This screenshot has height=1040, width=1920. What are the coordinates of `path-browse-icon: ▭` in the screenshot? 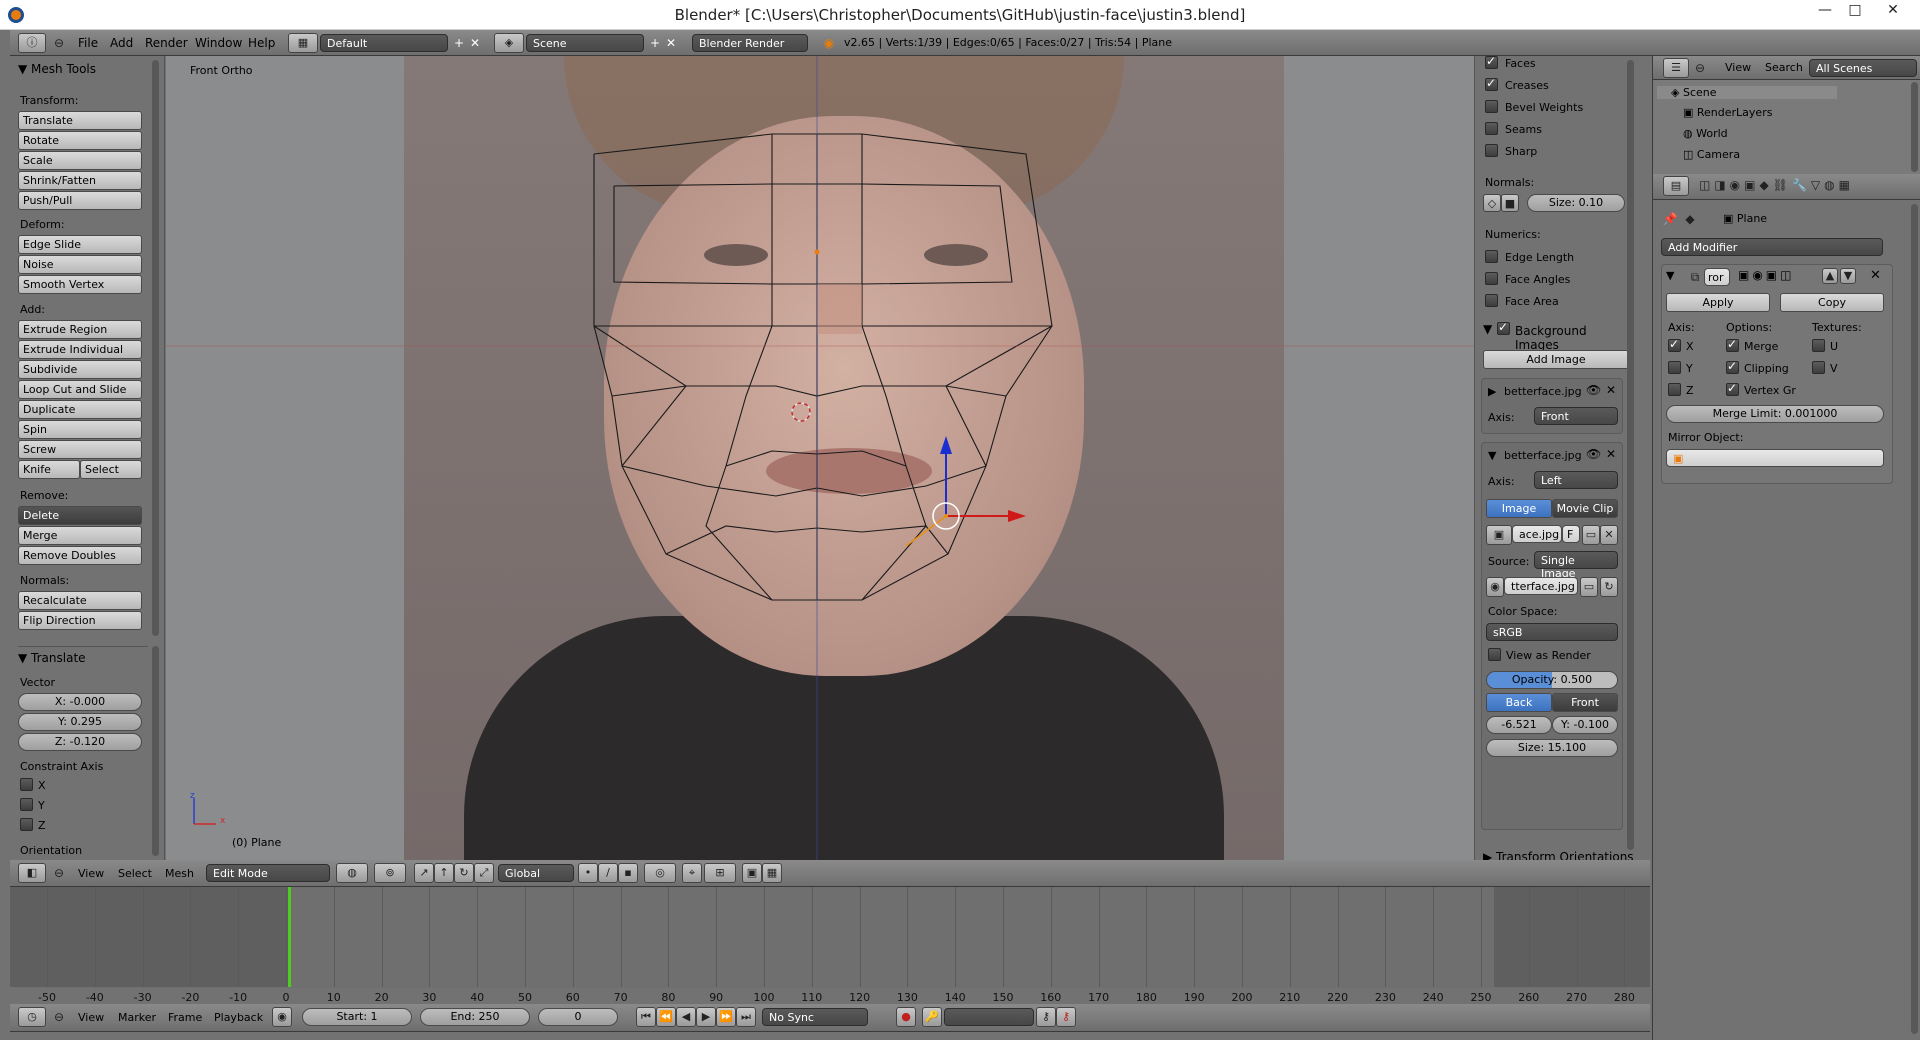 It's located at (1589, 587).